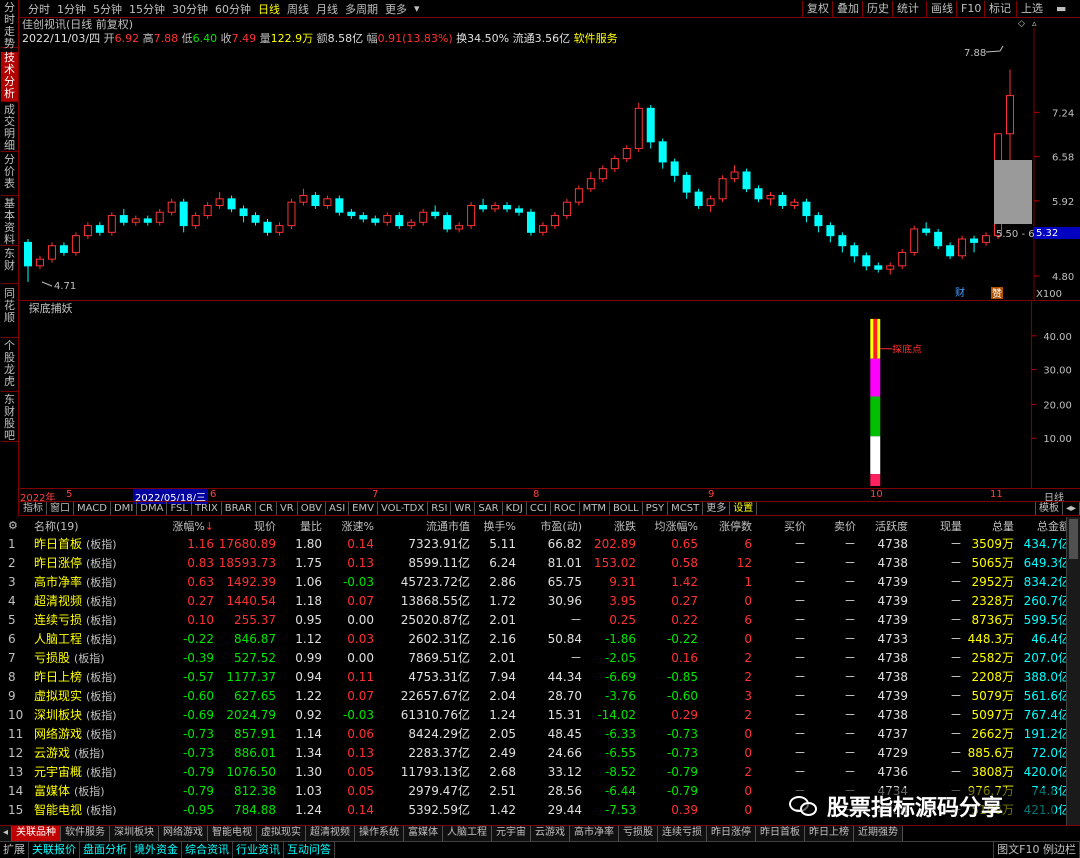  I want to click on select-button: 上选, so click(1031, 9).